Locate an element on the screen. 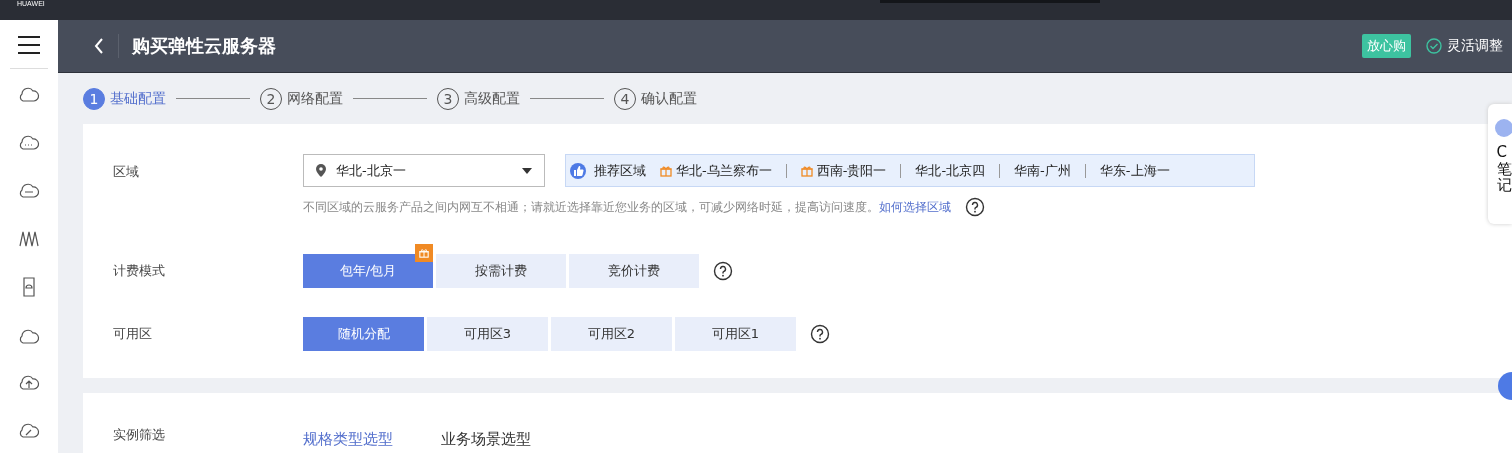 Image resolution: width=1512 pixels, height=453 pixels. region-dropdown: 华北-北京一 is located at coordinates (424, 171).